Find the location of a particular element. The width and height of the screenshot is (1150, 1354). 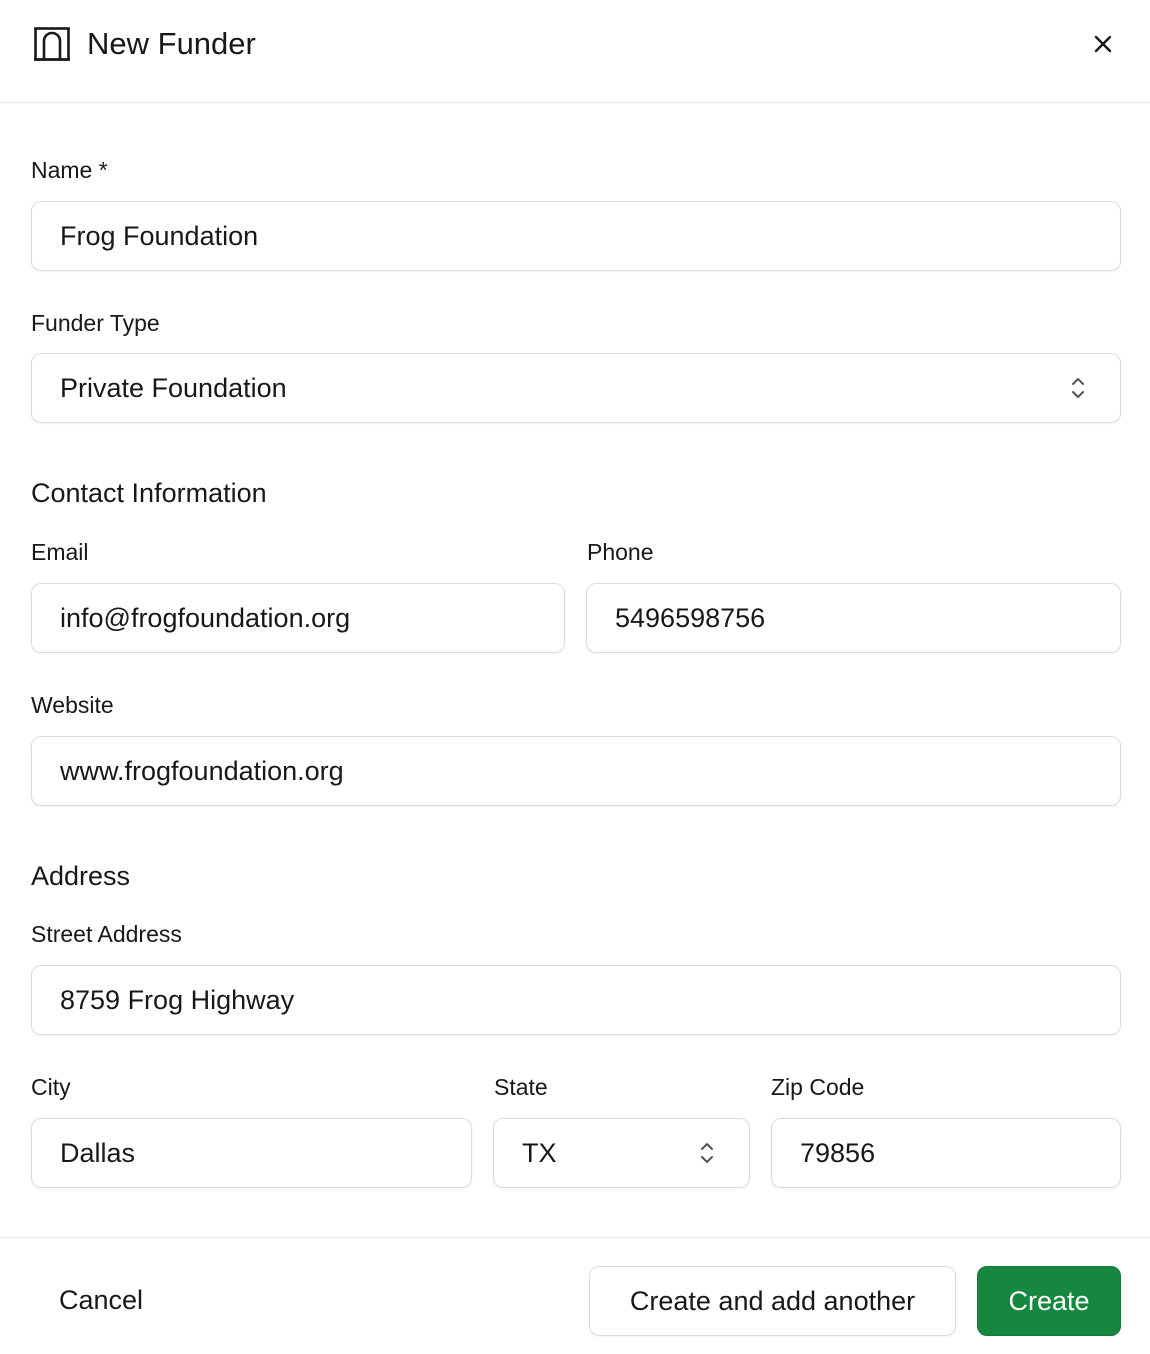

zip-code-input is located at coordinates (952, 1153).